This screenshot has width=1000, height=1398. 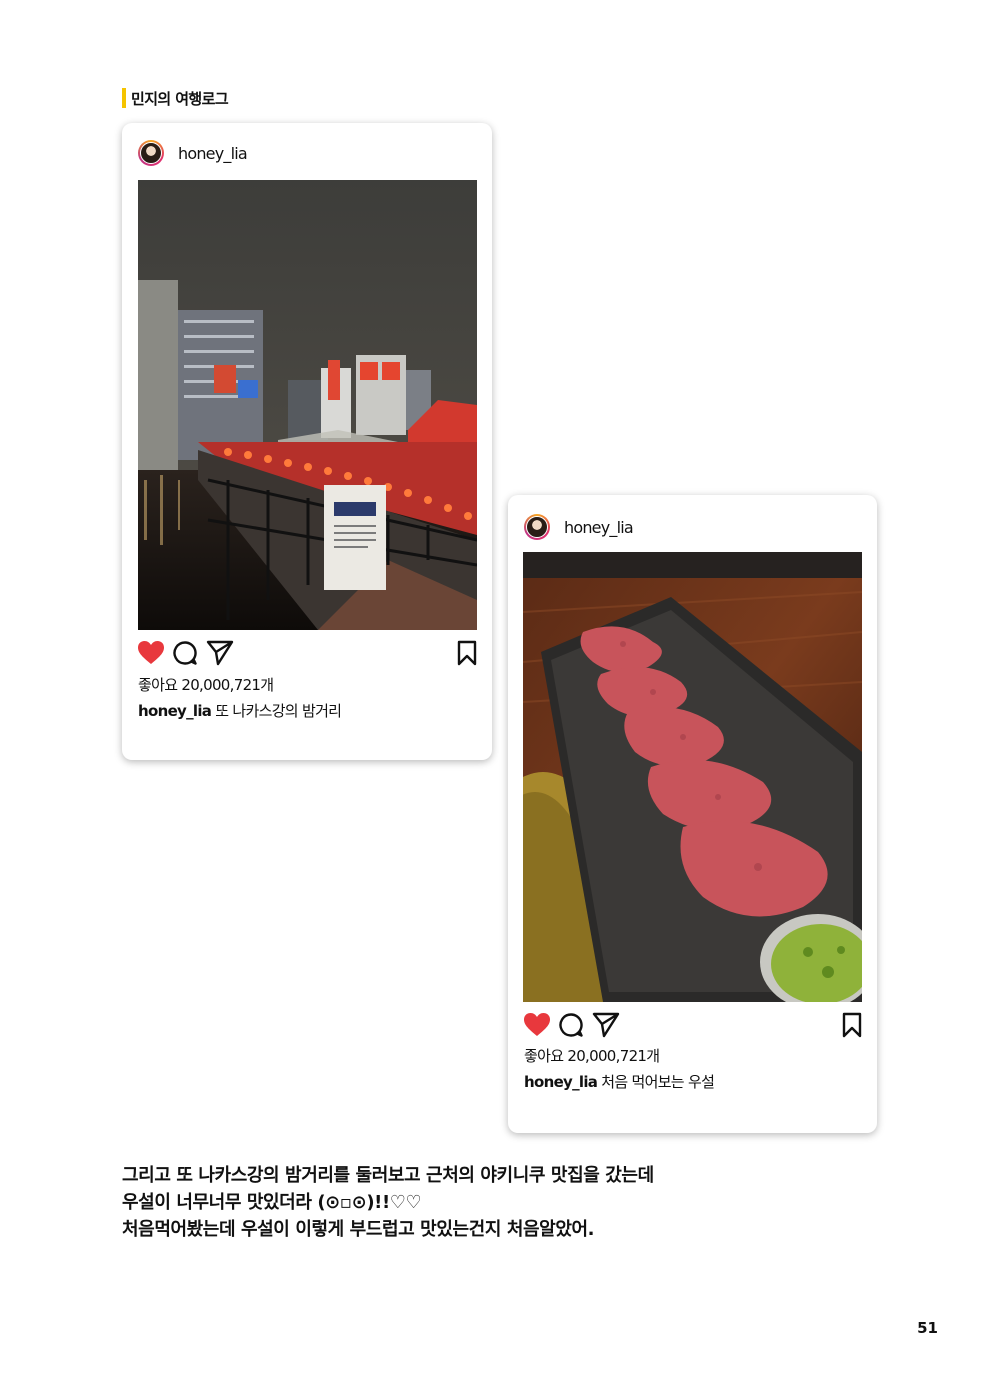 I want to click on post-caption: honey_lia 또 나카스강의 밤거리, so click(x=240, y=710).